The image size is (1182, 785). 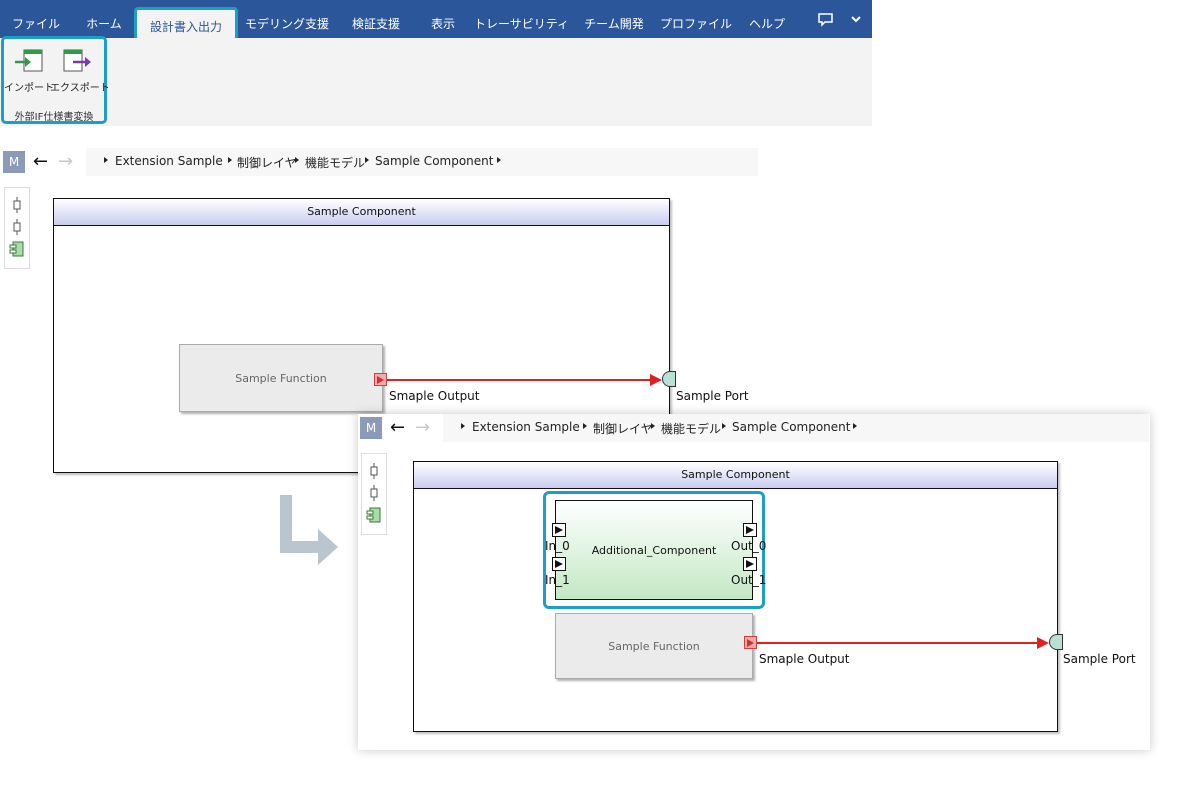 I want to click on export-label: エクスポート, so click(x=80, y=88).